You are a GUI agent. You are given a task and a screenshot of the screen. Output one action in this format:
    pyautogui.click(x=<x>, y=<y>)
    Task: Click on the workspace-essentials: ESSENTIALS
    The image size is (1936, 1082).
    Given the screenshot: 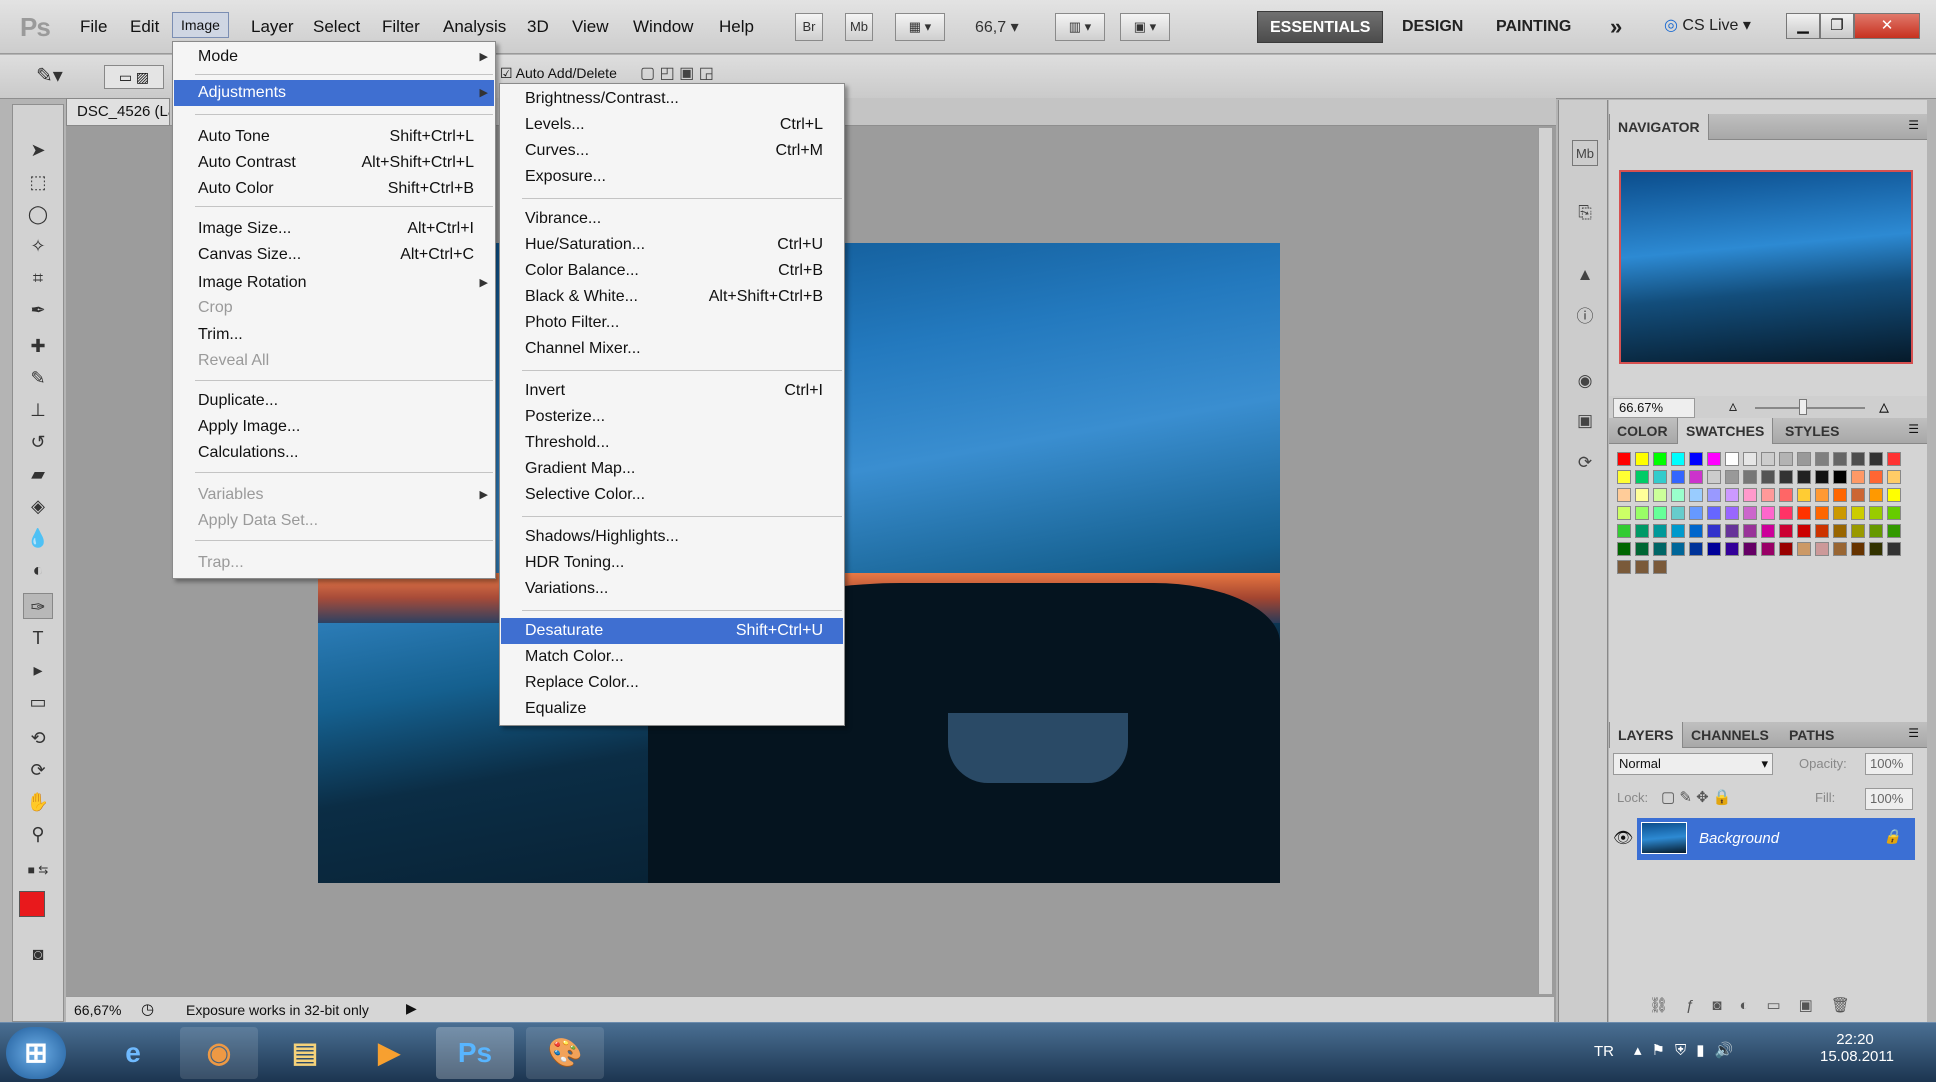 What is the action you would take?
    pyautogui.click(x=1320, y=27)
    